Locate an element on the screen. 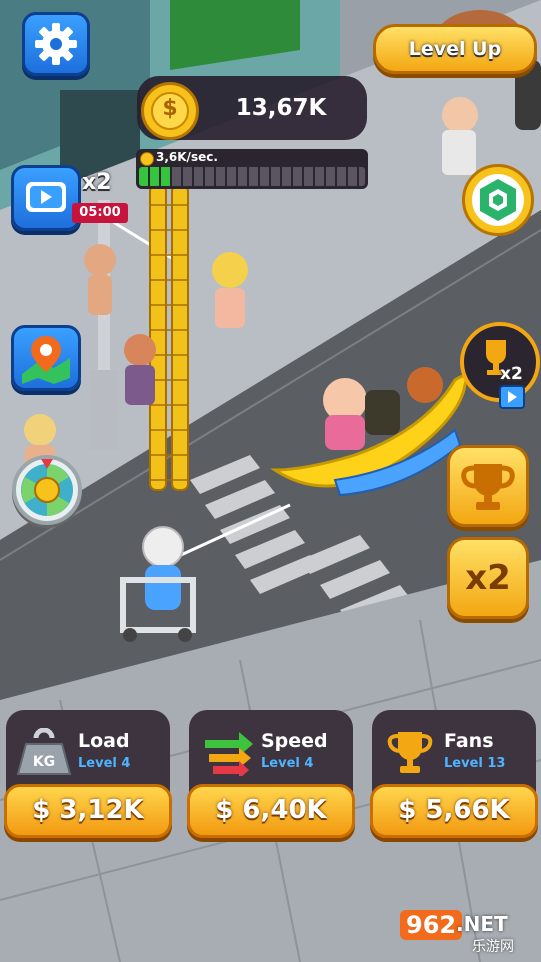 This screenshot has height=962, width=541. upgrade-speed-button: $ 6,40K is located at coordinates (271, 811).